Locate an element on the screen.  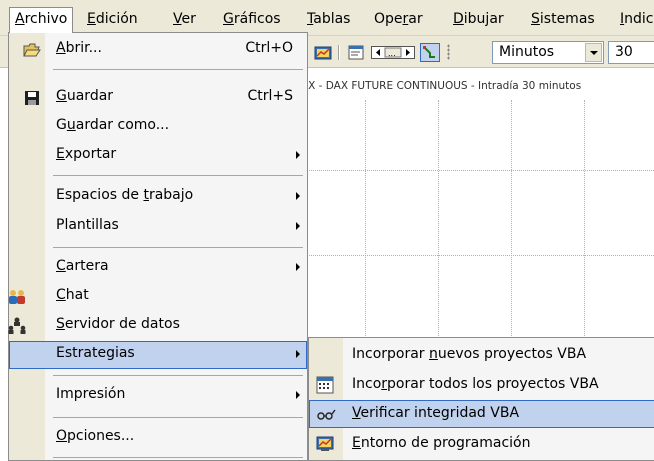
verify-glasses-icon is located at coordinates (326, 414).